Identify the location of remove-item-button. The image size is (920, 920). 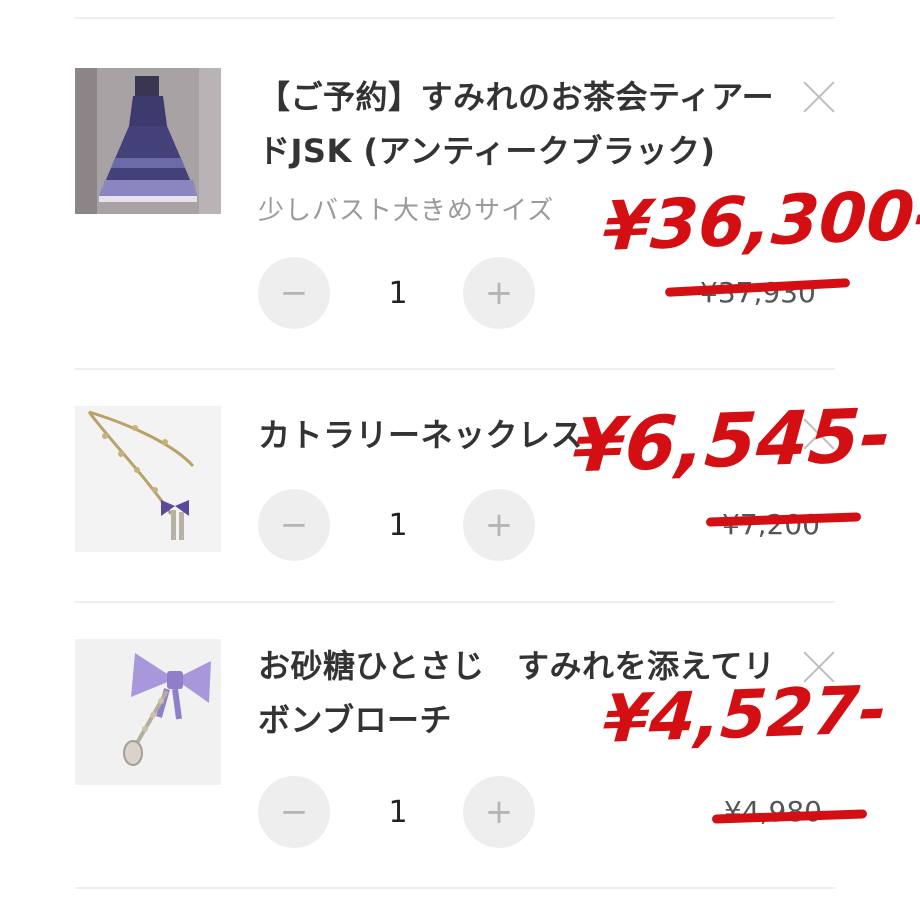
(819, 97).